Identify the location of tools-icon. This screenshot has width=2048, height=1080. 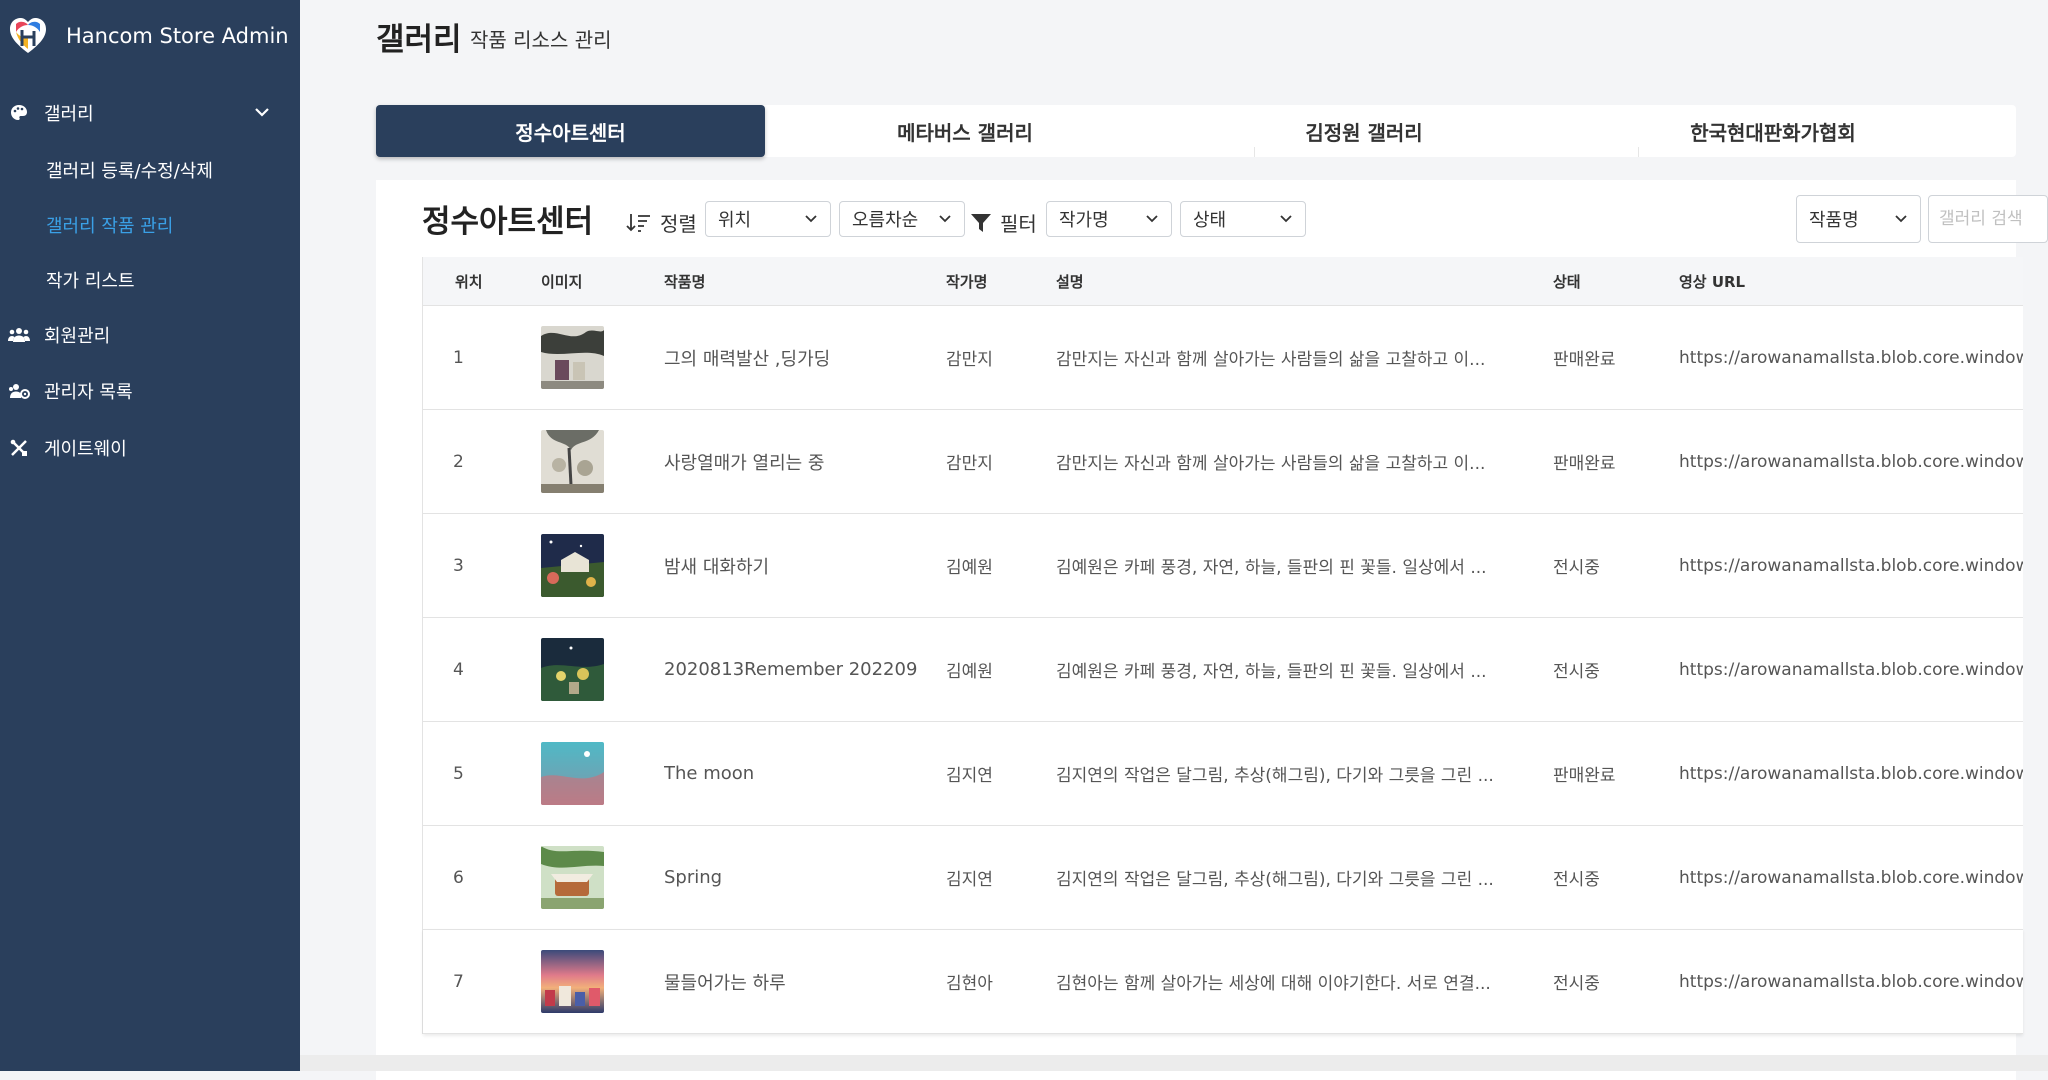
(19, 448).